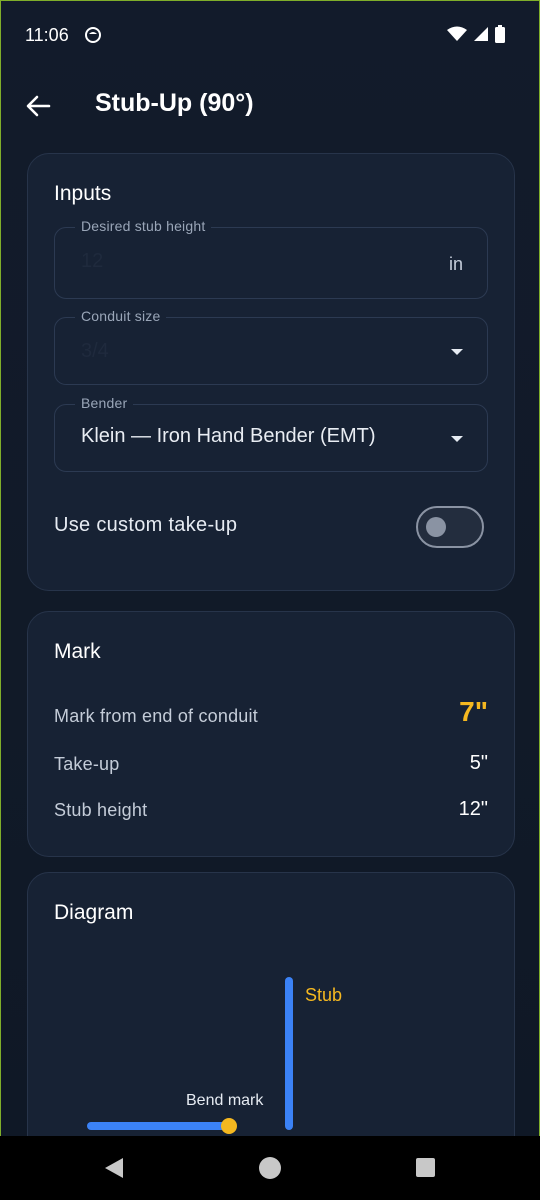 Image resolution: width=540 pixels, height=1200 pixels. I want to click on stub-height-field: Desired stub height 12 in, so click(271, 258).